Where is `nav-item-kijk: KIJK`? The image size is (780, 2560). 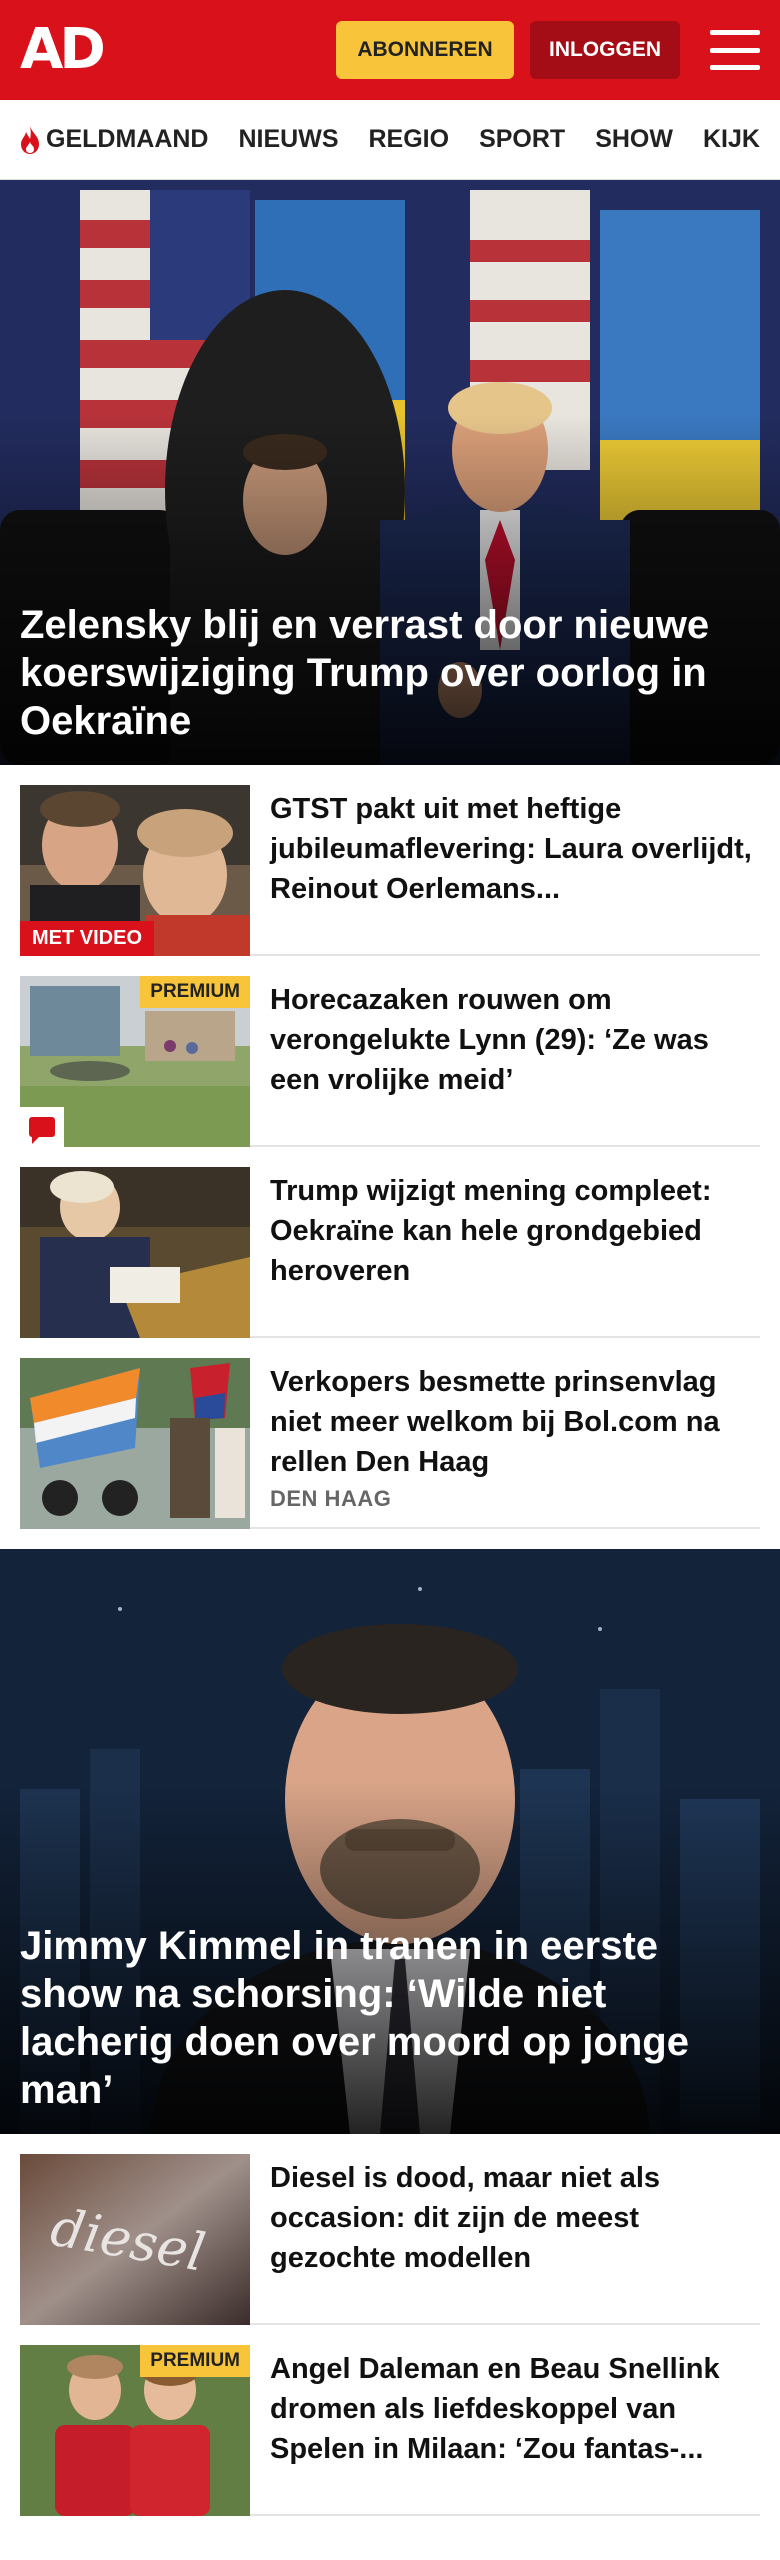 nav-item-kijk: KIJK is located at coordinates (731, 139).